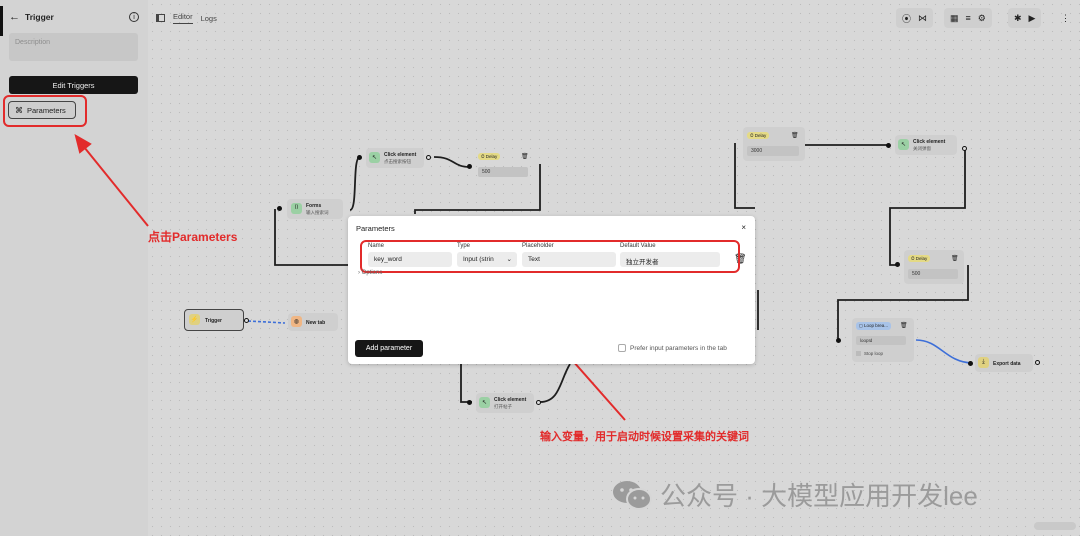 This screenshot has height=536, width=1080. What do you see at coordinates (428, 157) in the screenshot?
I see `click1-output-port` at bounding box center [428, 157].